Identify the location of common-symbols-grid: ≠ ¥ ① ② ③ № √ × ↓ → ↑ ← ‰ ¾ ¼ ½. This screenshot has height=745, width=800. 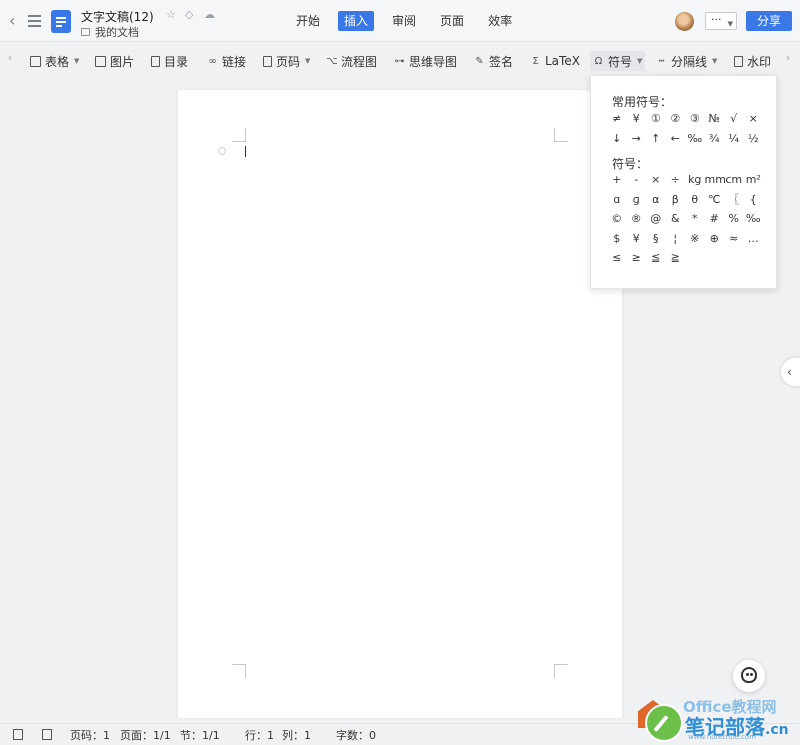
(685, 128).